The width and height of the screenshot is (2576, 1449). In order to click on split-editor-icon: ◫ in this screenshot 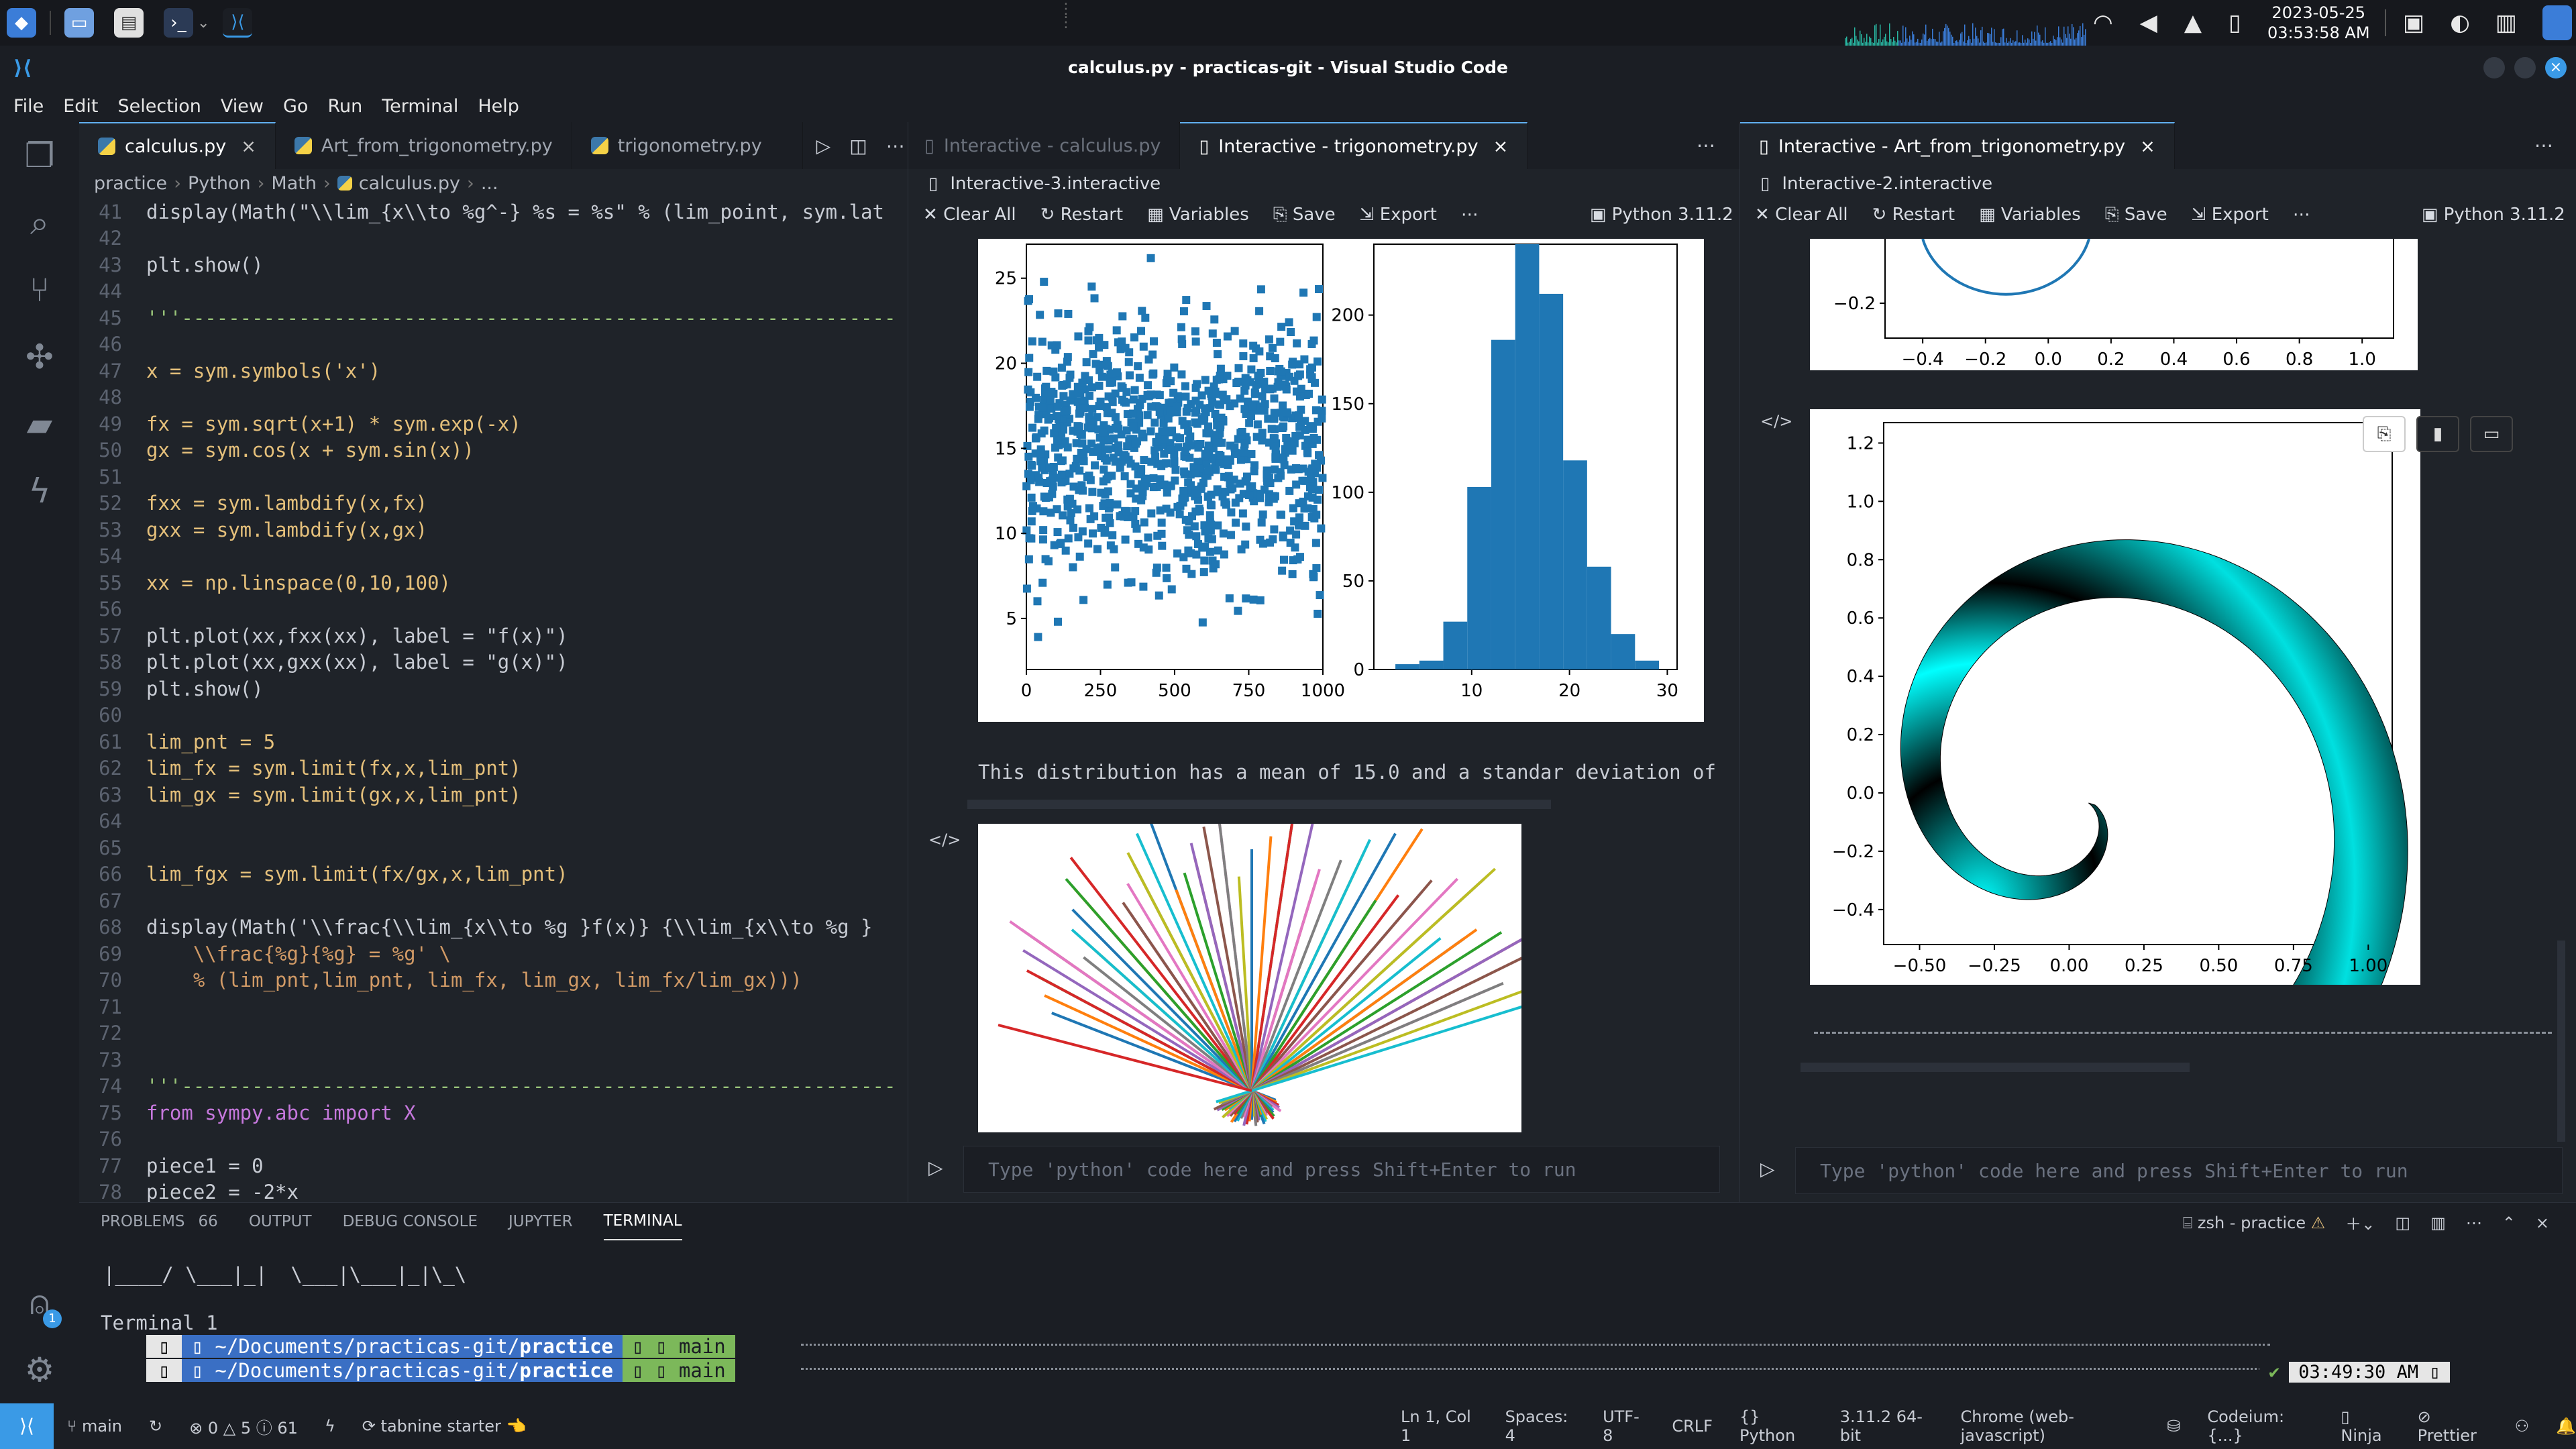, I will do `click(858, 146)`.